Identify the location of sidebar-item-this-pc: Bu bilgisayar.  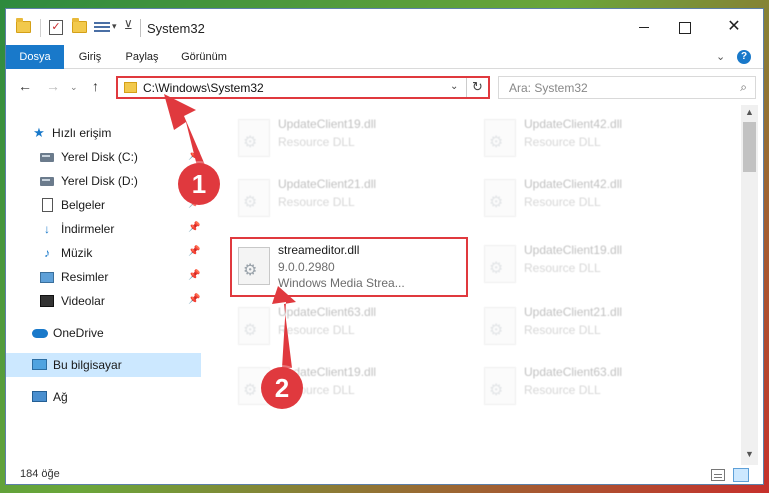
(103, 365).